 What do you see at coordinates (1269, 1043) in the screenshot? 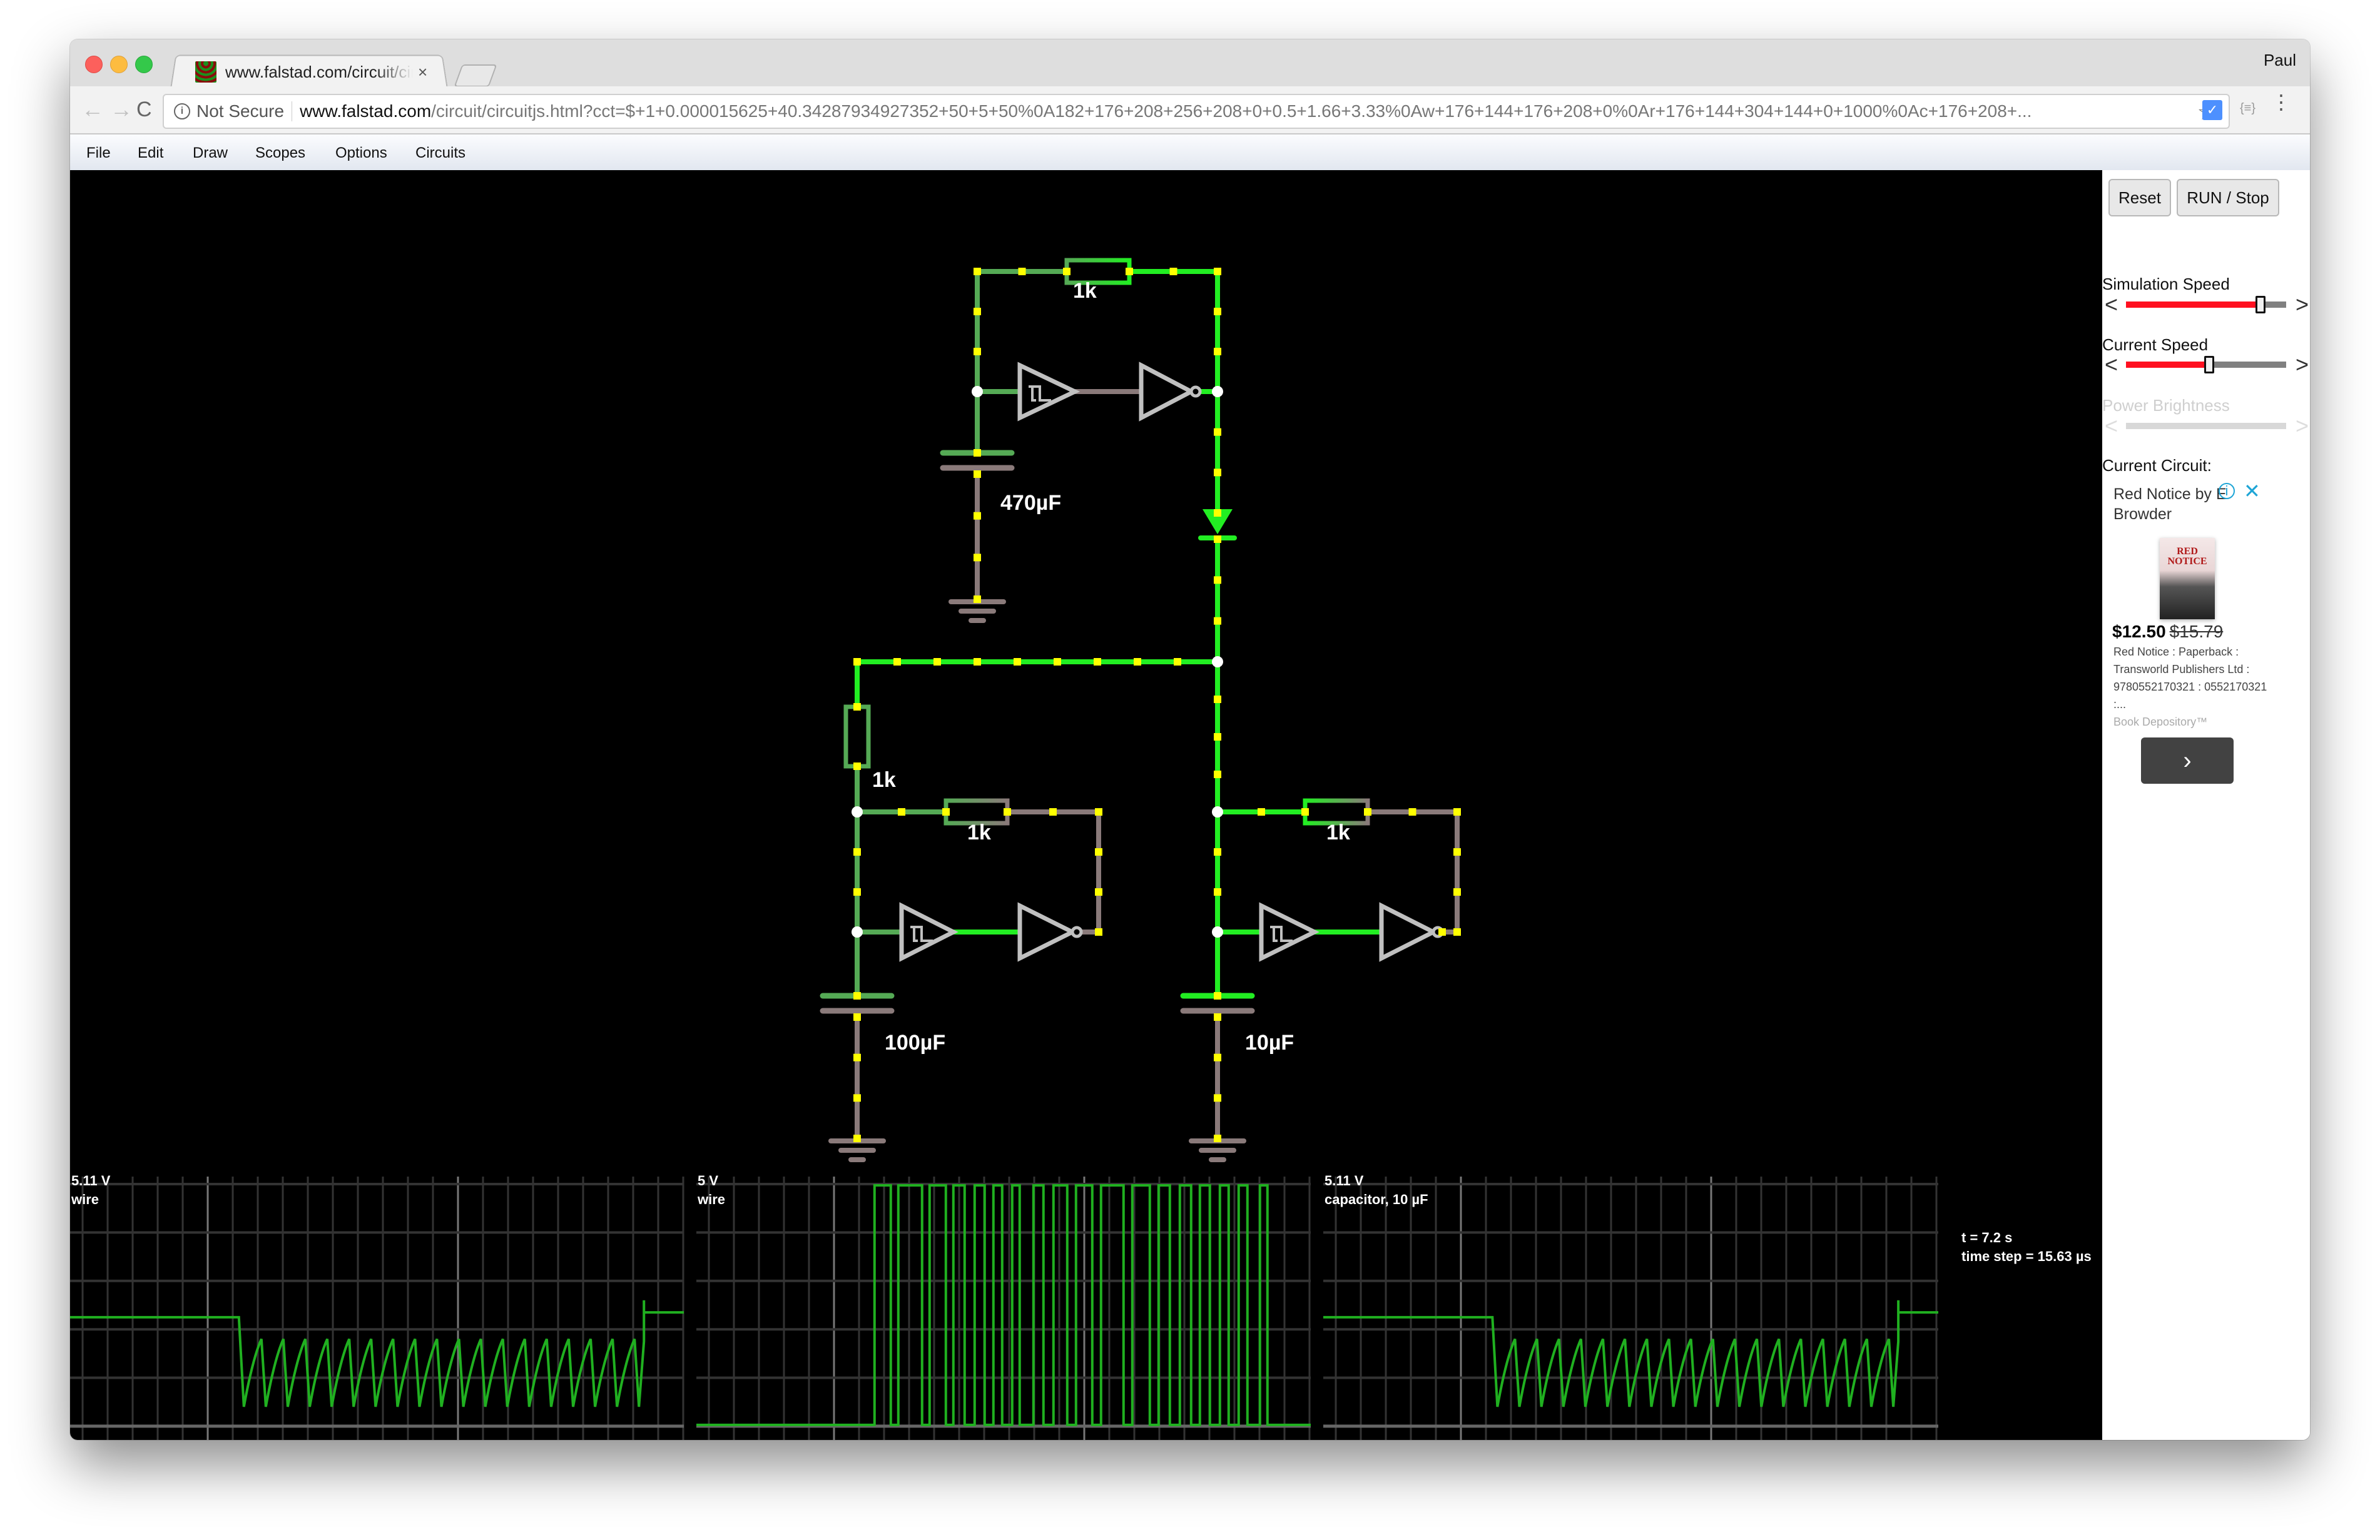
I see `label-c-right: 10µF` at bounding box center [1269, 1043].